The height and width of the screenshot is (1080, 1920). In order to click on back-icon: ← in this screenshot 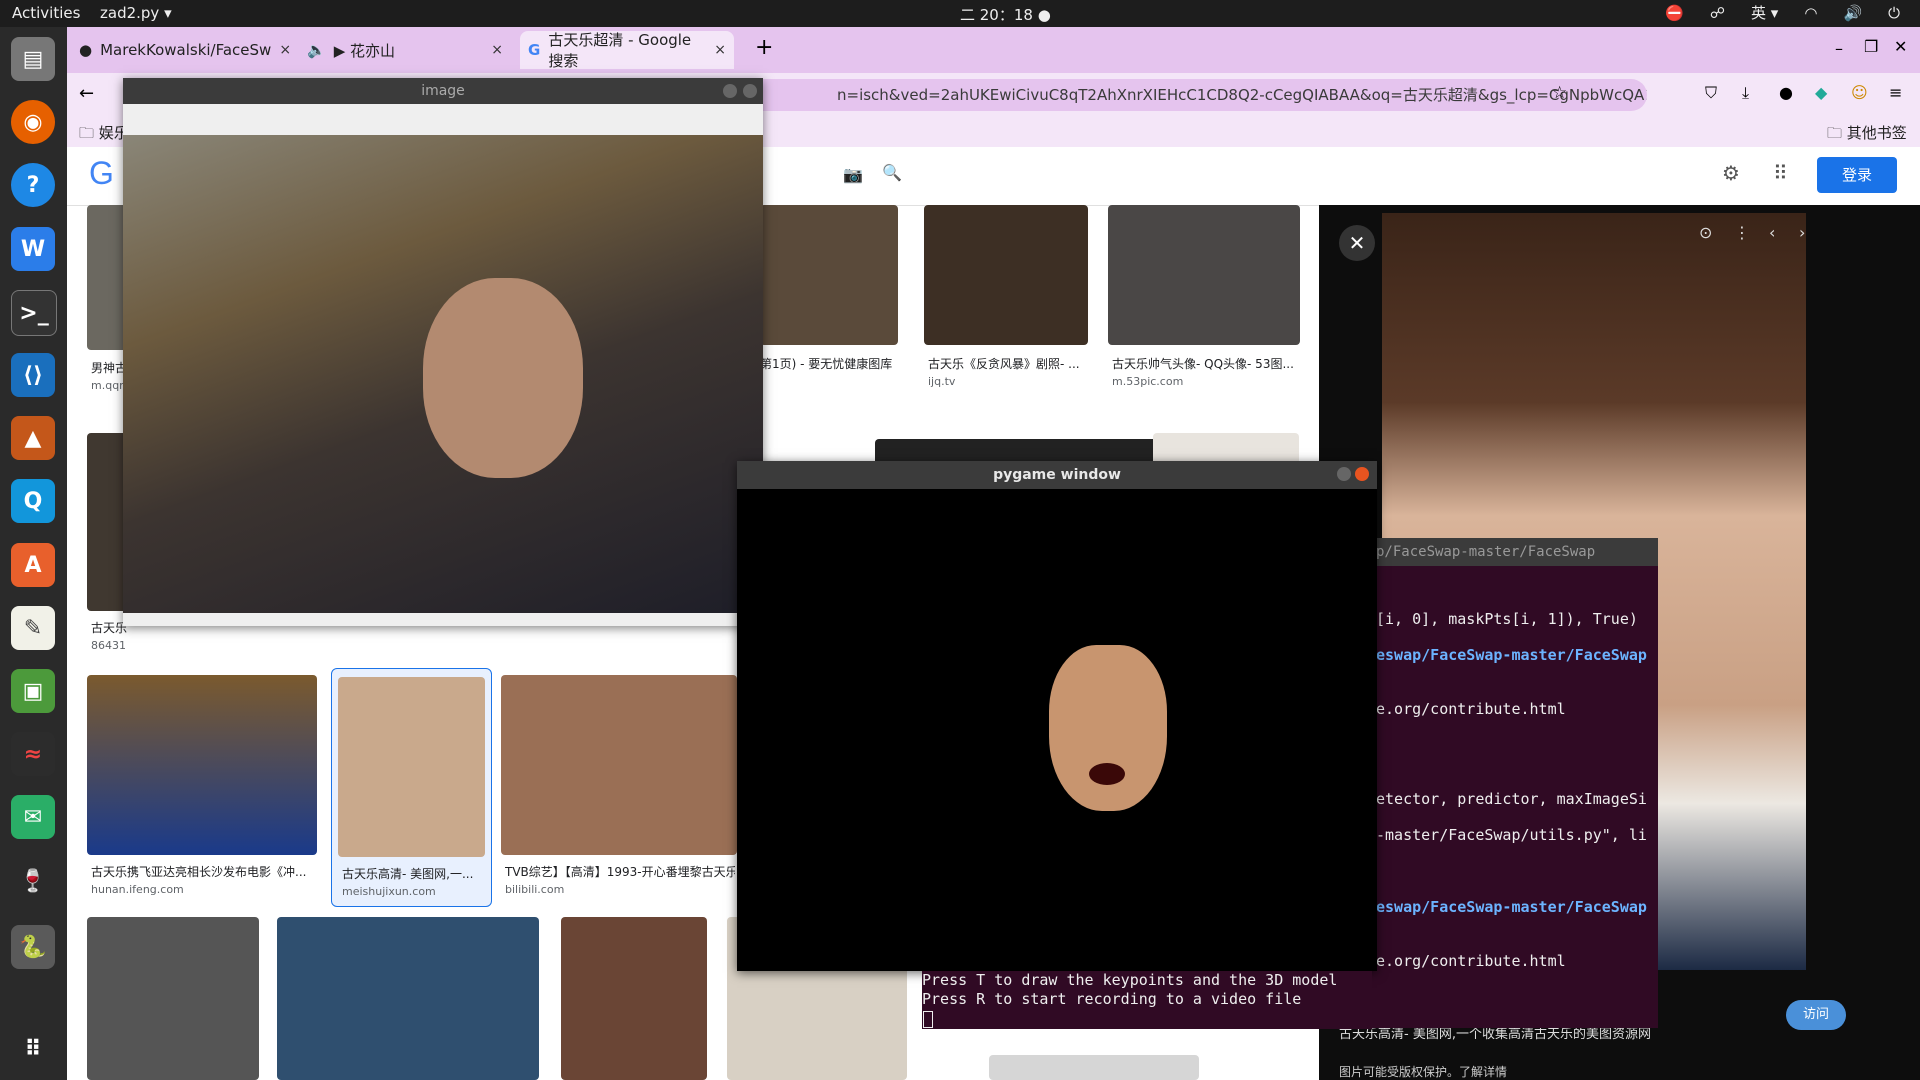, I will do `click(86, 93)`.